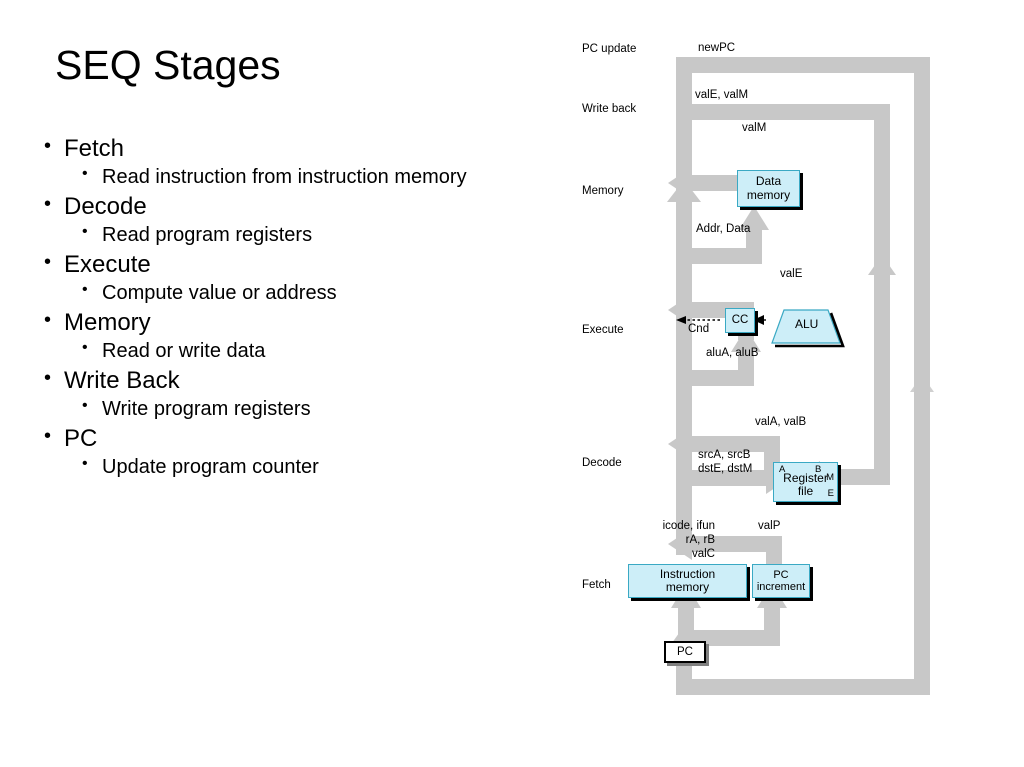 The width and height of the screenshot is (1024, 767). What do you see at coordinates (699, 329) in the screenshot?
I see `signal-label-cnd: Cnd` at bounding box center [699, 329].